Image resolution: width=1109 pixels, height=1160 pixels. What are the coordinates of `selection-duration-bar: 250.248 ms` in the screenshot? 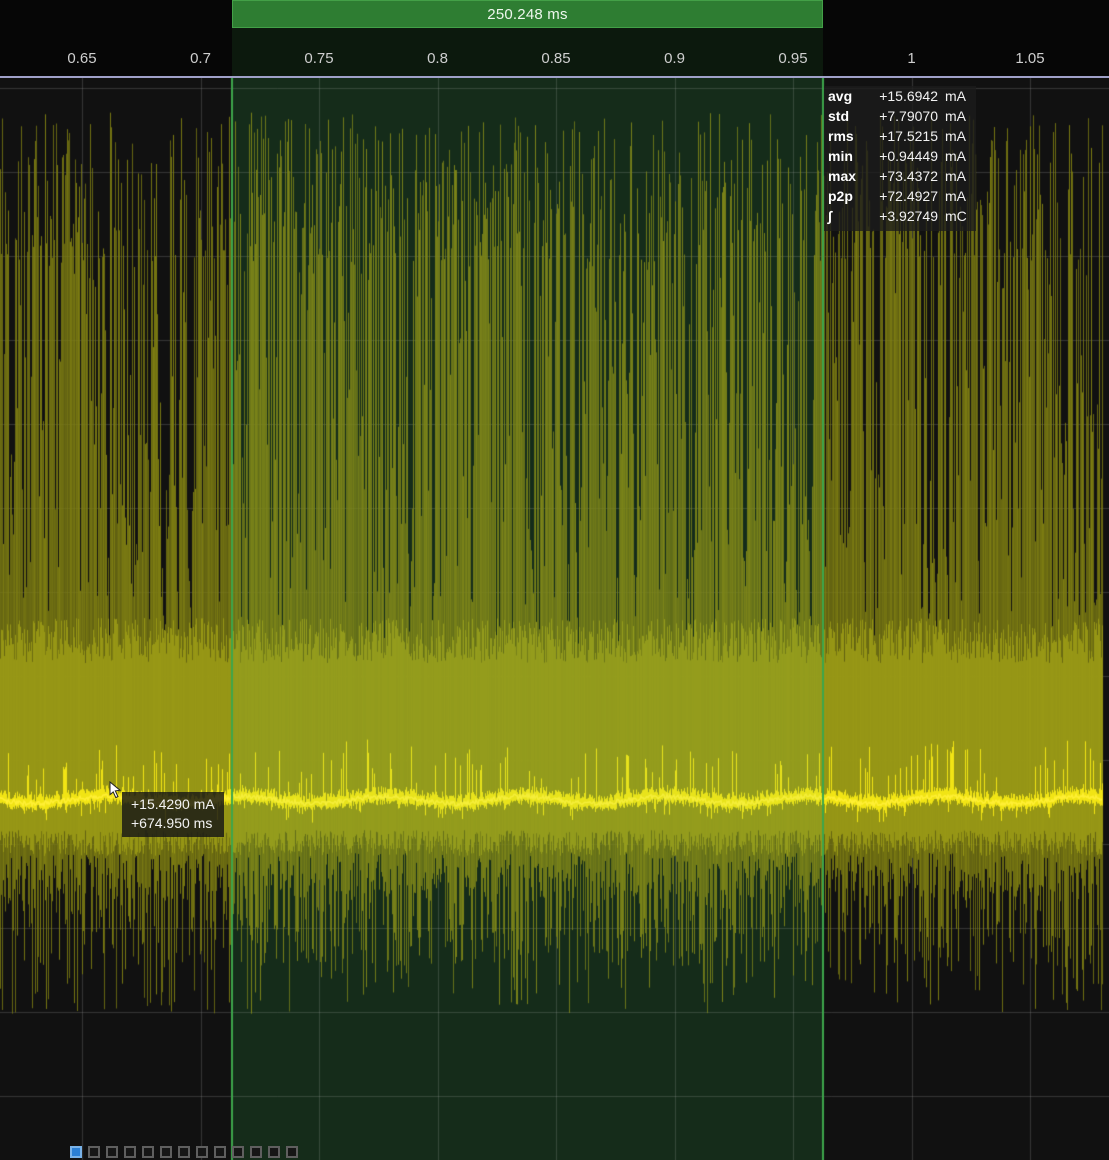 It's located at (527, 14).